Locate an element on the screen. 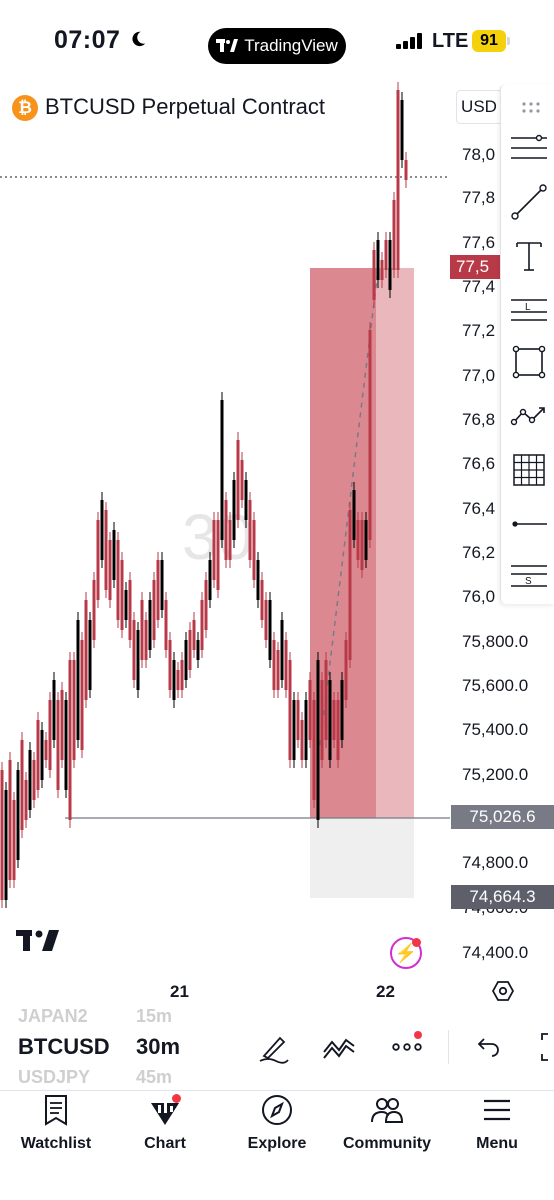 Image resolution: width=554 pixels, height=1200 pixels. price-axis-label: 77,6 is located at coordinates (479, 242).